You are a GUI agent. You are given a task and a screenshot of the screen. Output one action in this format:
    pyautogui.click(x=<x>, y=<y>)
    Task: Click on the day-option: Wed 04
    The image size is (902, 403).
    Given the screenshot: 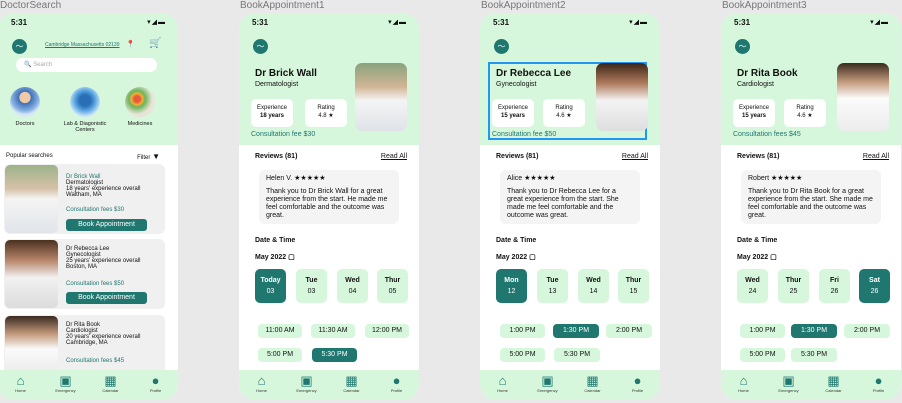 What is the action you would take?
    pyautogui.click(x=352, y=286)
    